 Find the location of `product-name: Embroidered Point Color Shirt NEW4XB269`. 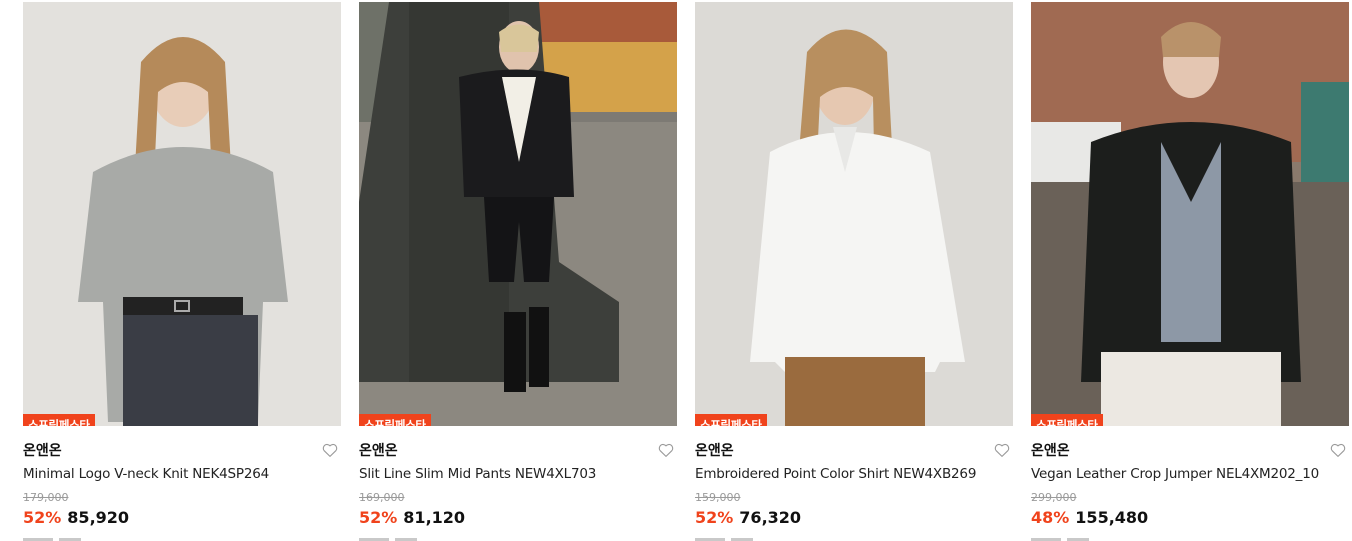

product-name: Embroidered Point Color Shirt NEW4XB269 is located at coordinates (854, 474).